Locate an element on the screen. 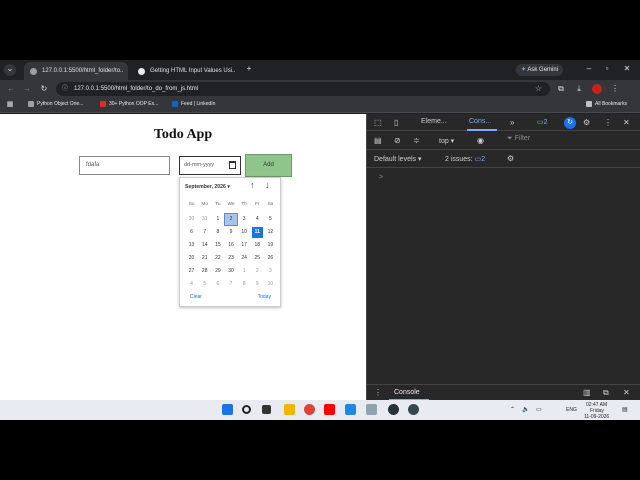 This screenshot has height=480, width=640. profile-avatar is located at coordinates (597, 89).